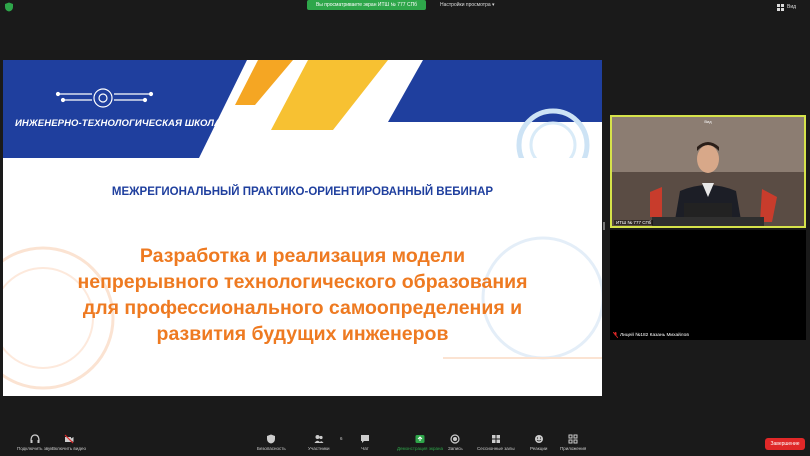 This screenshot has width=810, height=456. What do you see at coordinates (319, 439) in the screenshot?
I see `people-icon` at bounding box center [319, 439].